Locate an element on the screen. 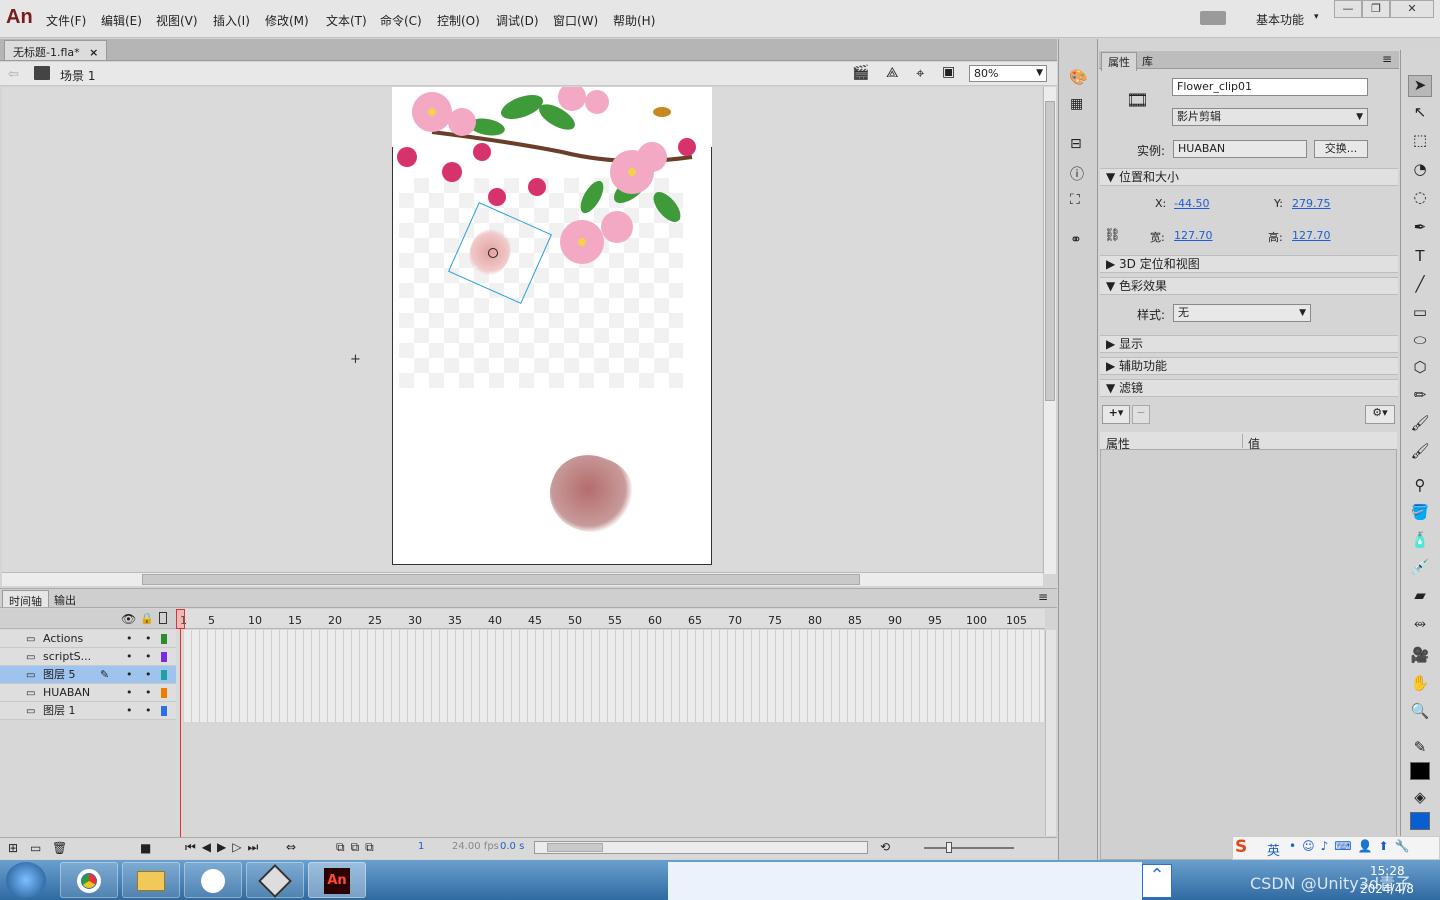  taskbar-thumbnails is located at coordinates (905, 881).